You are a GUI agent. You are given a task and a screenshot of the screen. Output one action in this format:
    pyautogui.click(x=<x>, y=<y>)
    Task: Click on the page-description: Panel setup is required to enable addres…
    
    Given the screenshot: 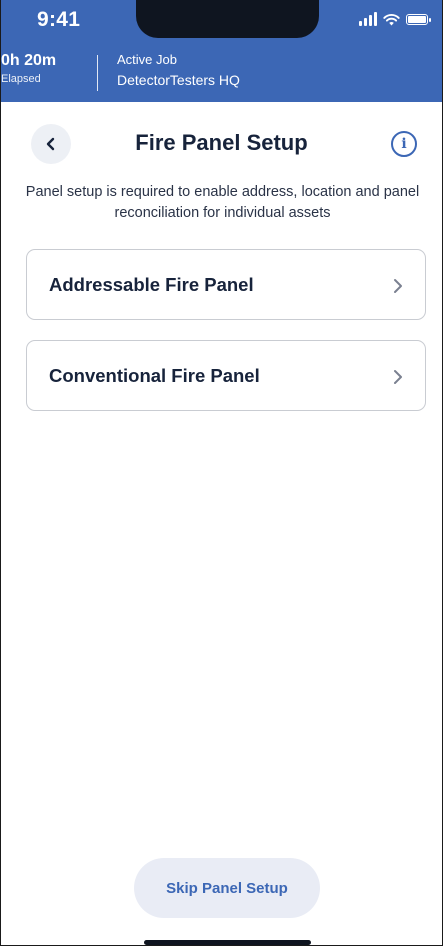 What is the action you would take?
    pyautogui.click(x=222, y=202)
    